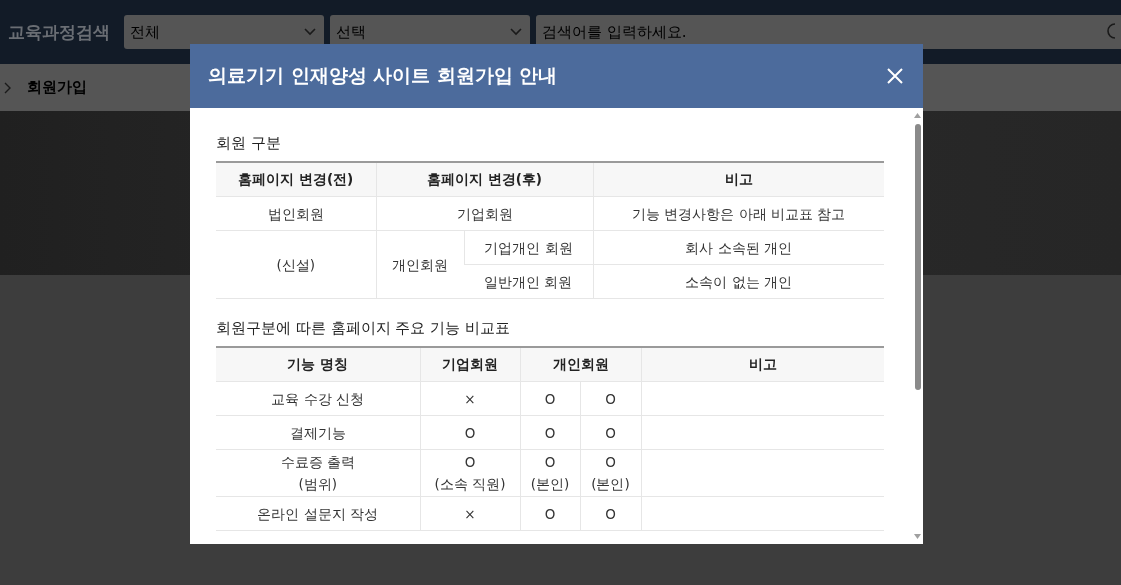  I want to click on search-icon, so click(1110, 32).